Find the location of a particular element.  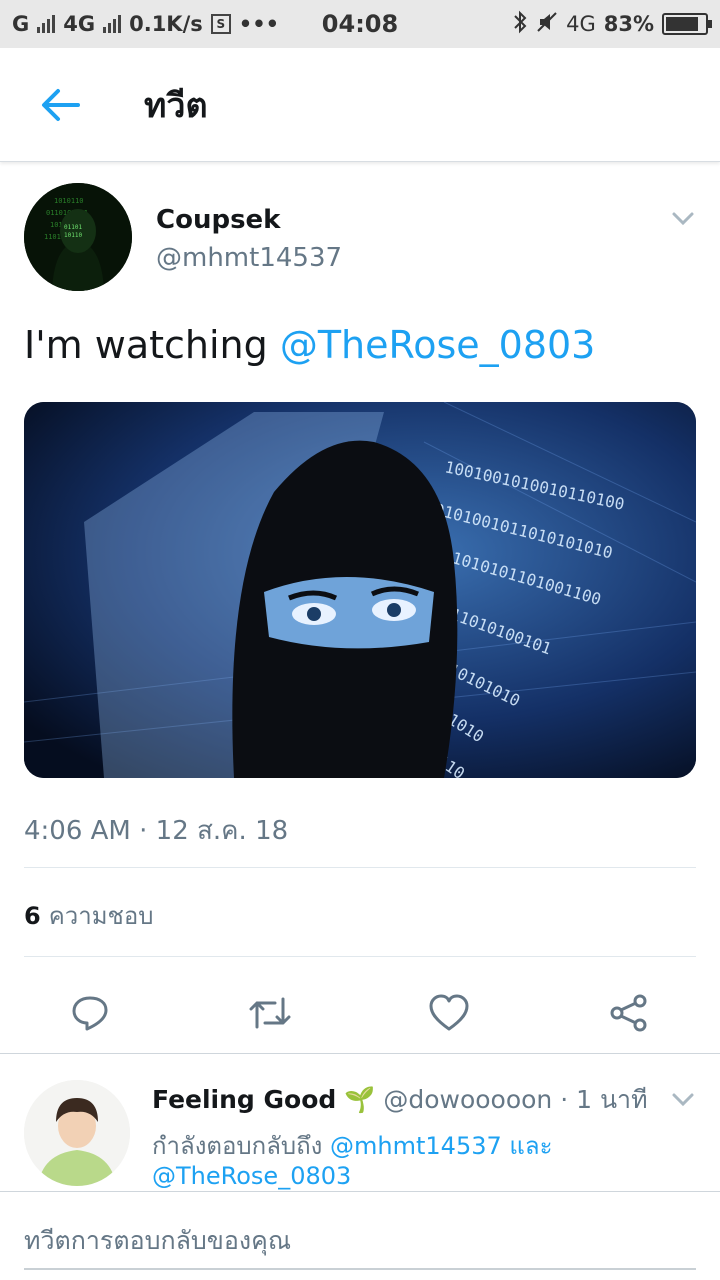

back-button is located at coordinates (60, 105).